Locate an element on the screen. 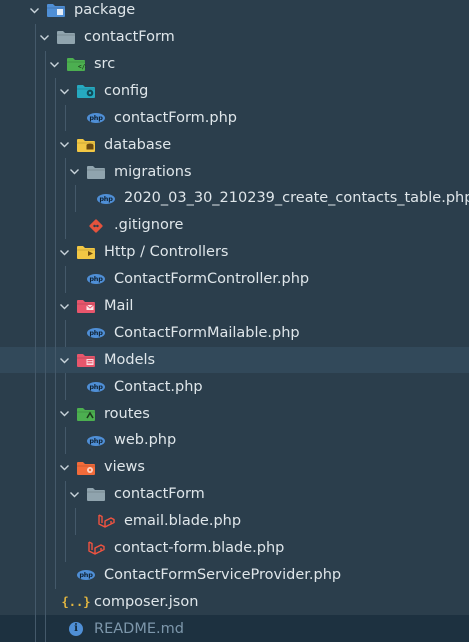 The image size is (469, 642). file-item-contact-php: php Contact.php is located at coordinates (234, 387).